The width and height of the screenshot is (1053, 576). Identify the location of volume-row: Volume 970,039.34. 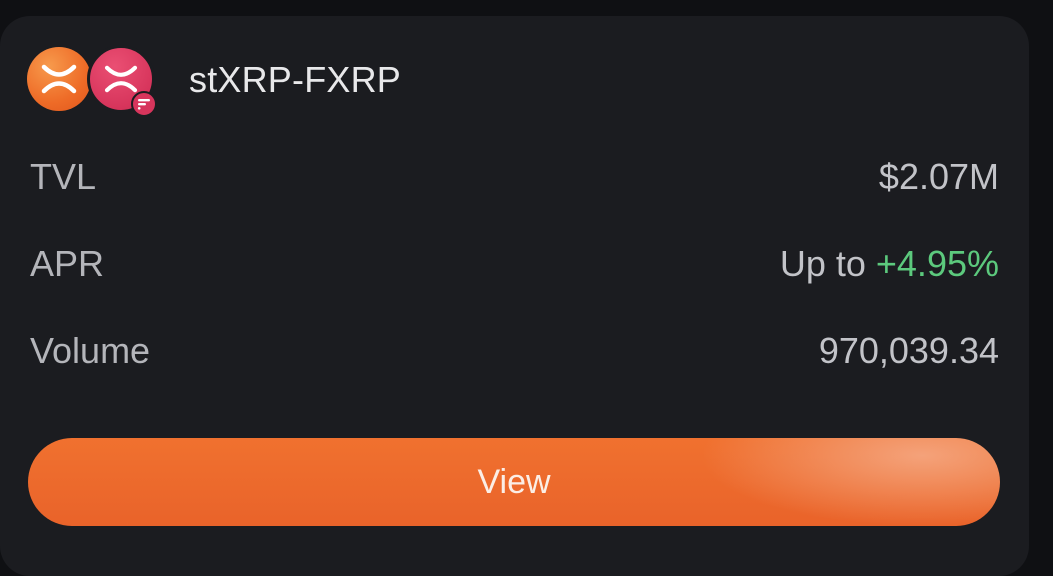
(514, 351).